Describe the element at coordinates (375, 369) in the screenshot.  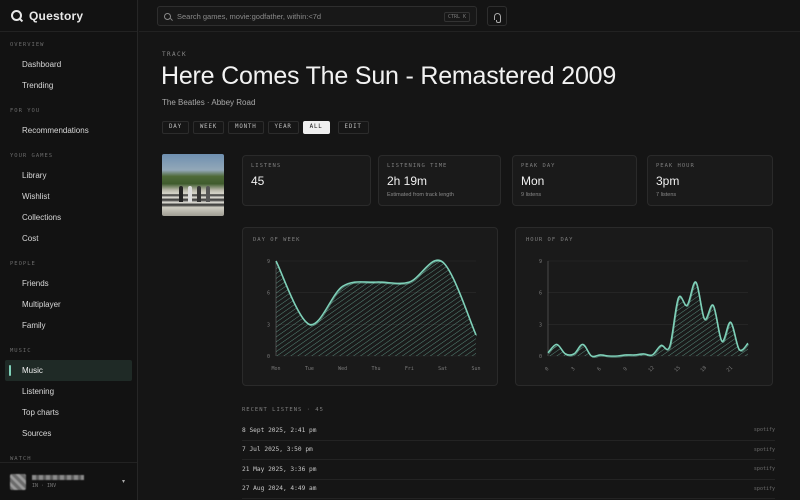
I see `x-tick-label: Thu` at that location.